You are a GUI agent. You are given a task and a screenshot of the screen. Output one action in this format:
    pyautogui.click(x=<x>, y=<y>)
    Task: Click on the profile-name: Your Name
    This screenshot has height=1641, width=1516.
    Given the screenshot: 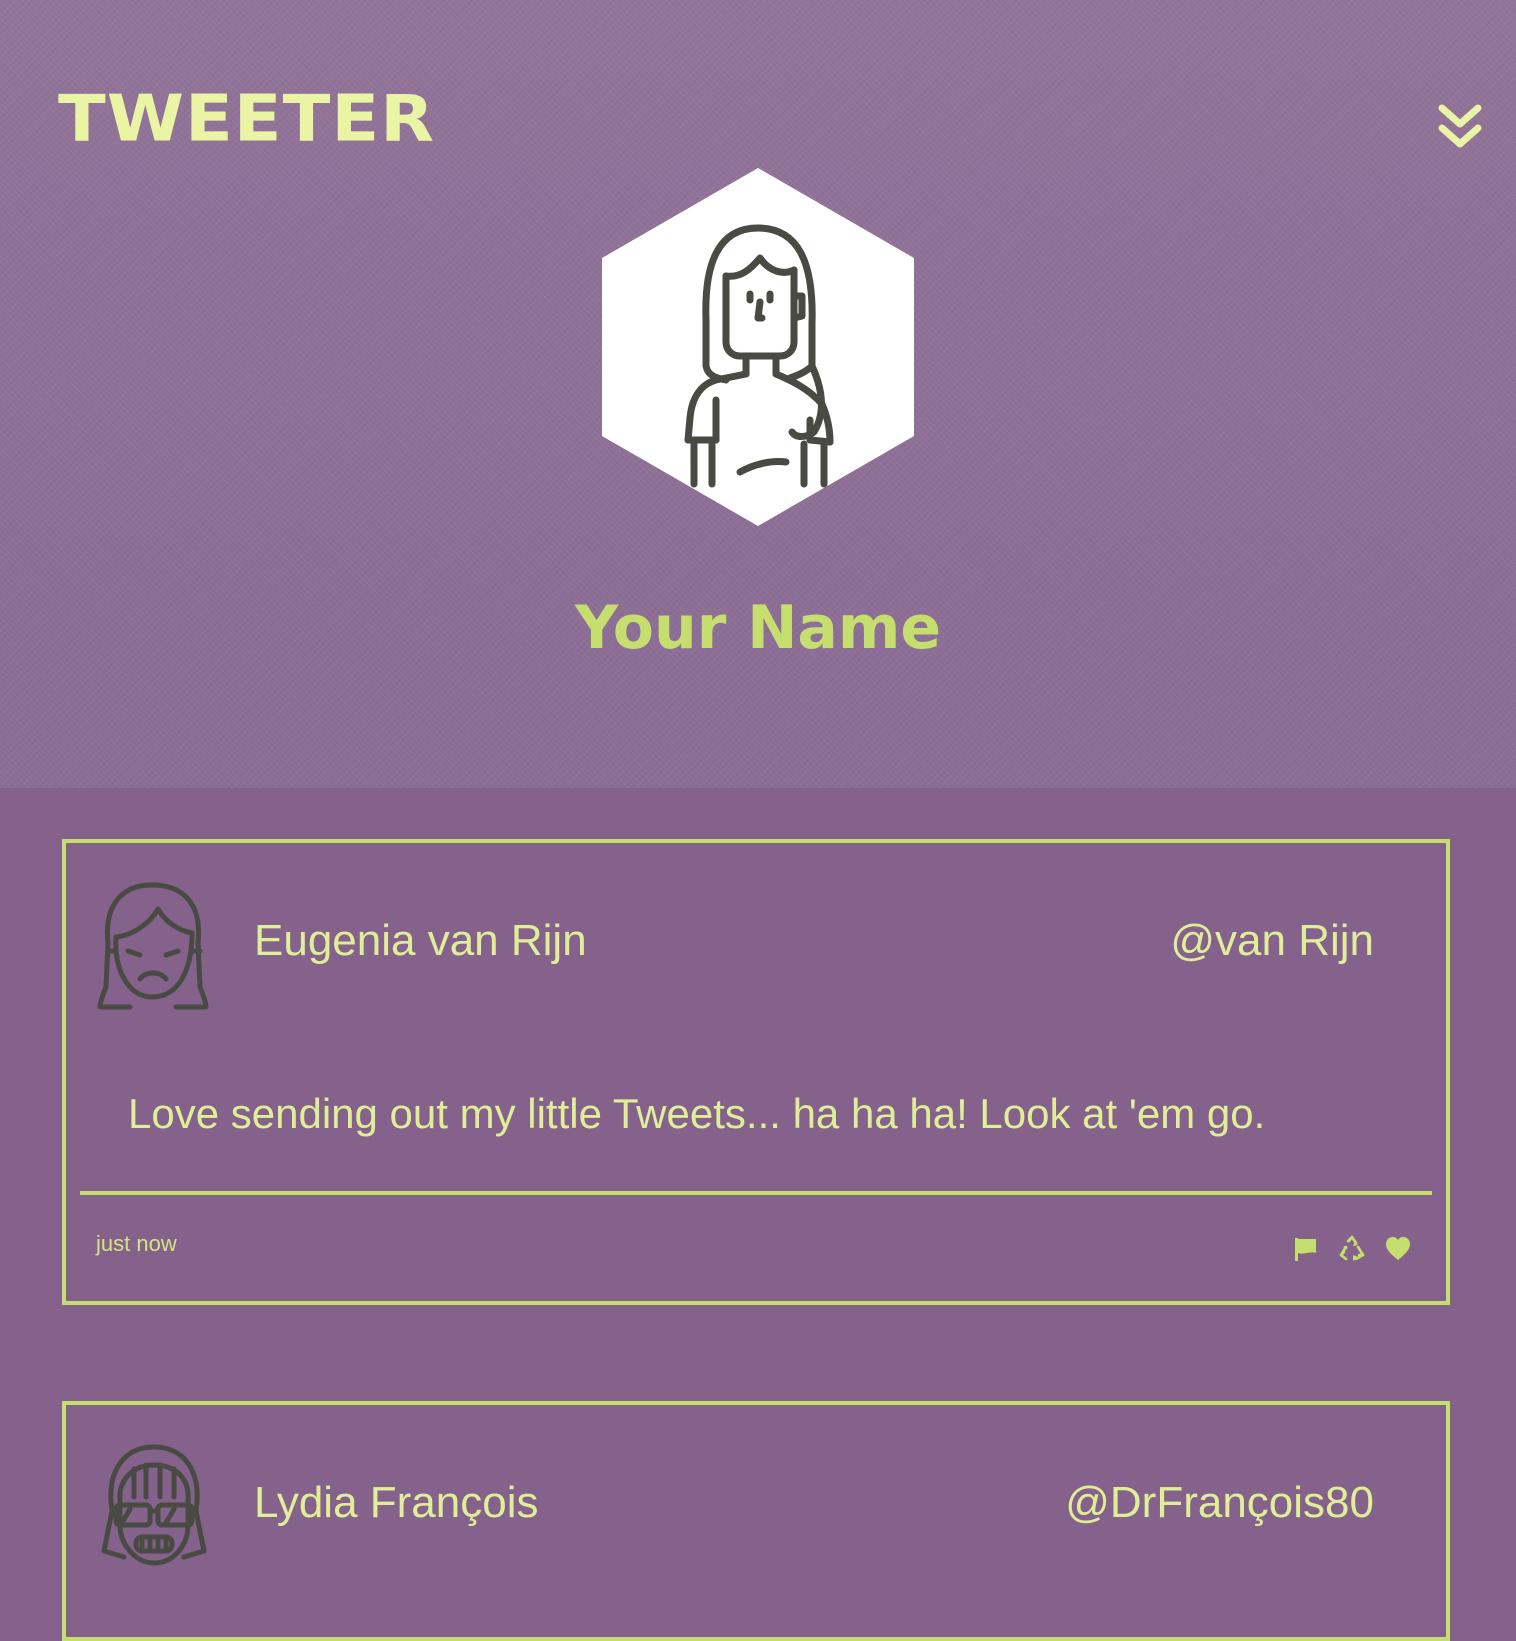 What is the action you would take?
    pyautogui.click(x=758, y=628)
    